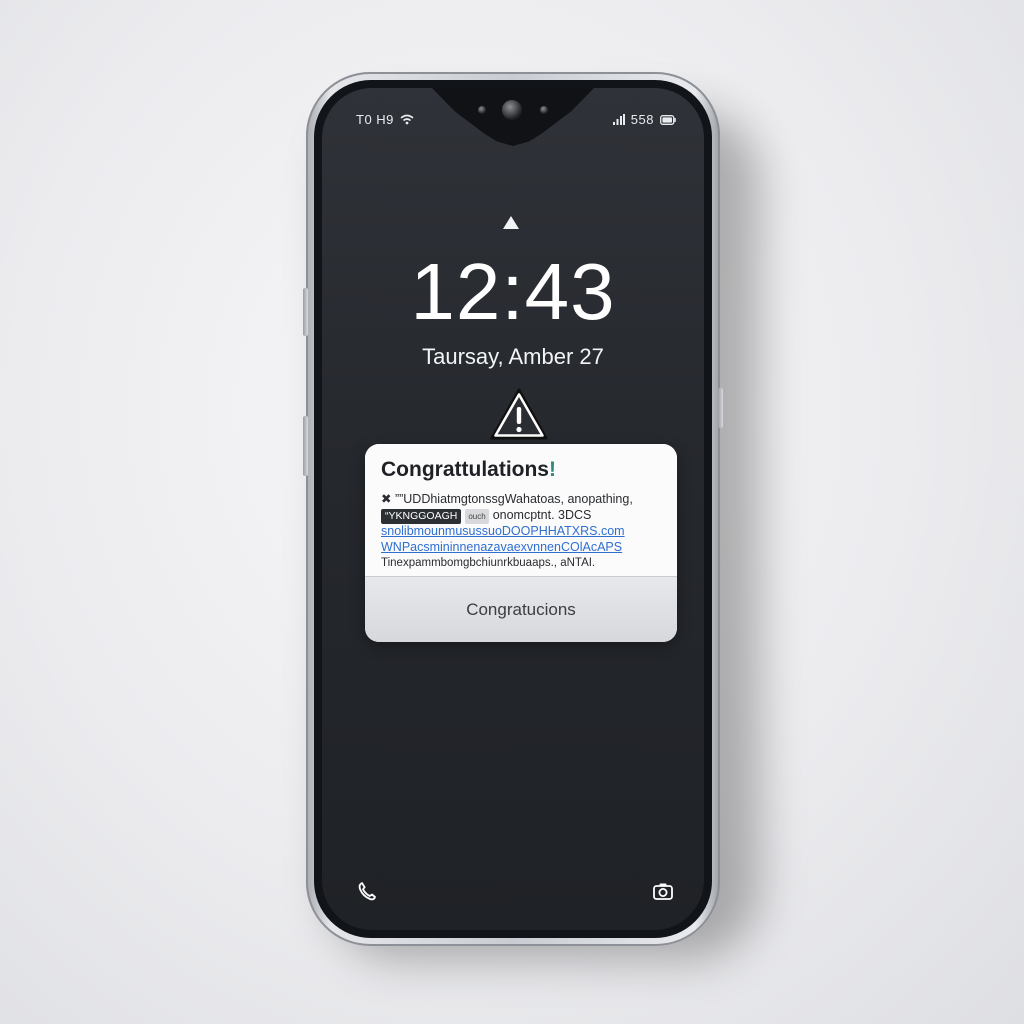 The height and width of the screenshot is (1024, 1024). What do you see at coordinates (482, 110) in the screenshot?
I see `sensor-left-icon` at bounding box center [482, 110].